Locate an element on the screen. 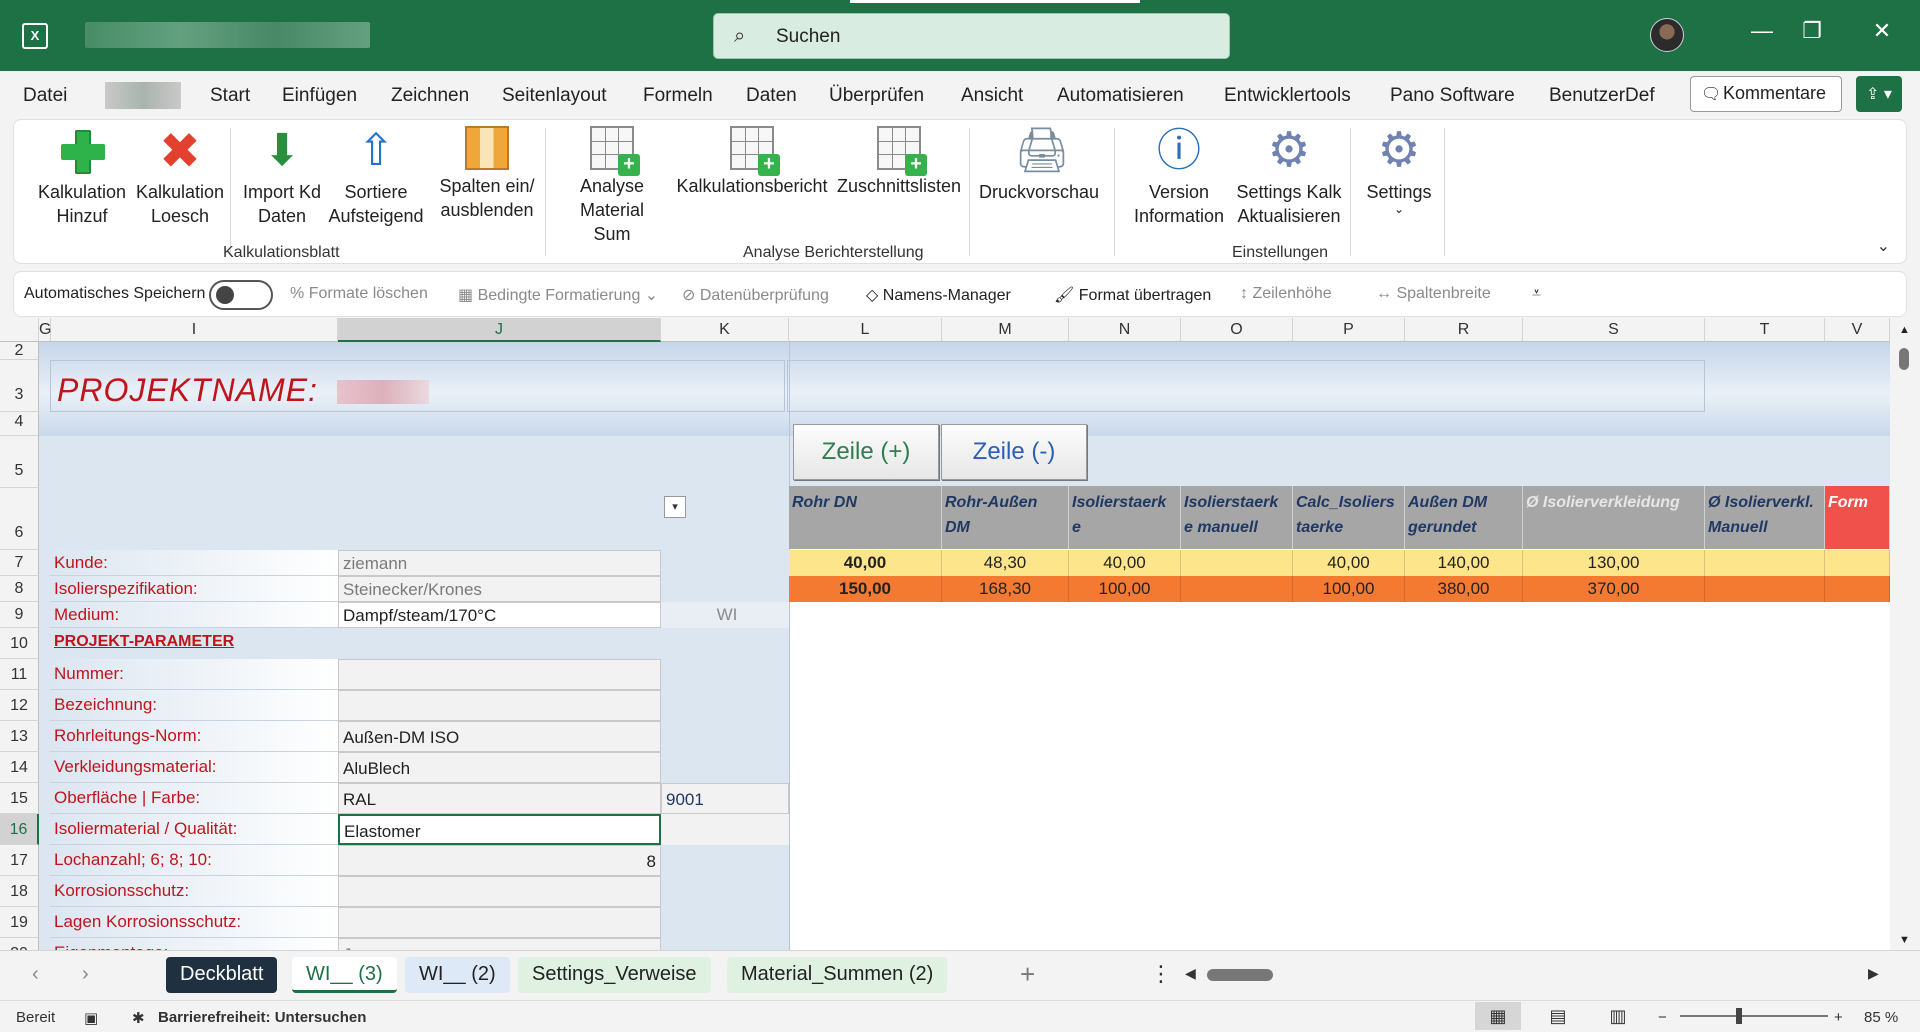 This screenshot has width=1920, height=1032. zeile-plus-button: Zeile (+) is located at coordinates (866, 452).